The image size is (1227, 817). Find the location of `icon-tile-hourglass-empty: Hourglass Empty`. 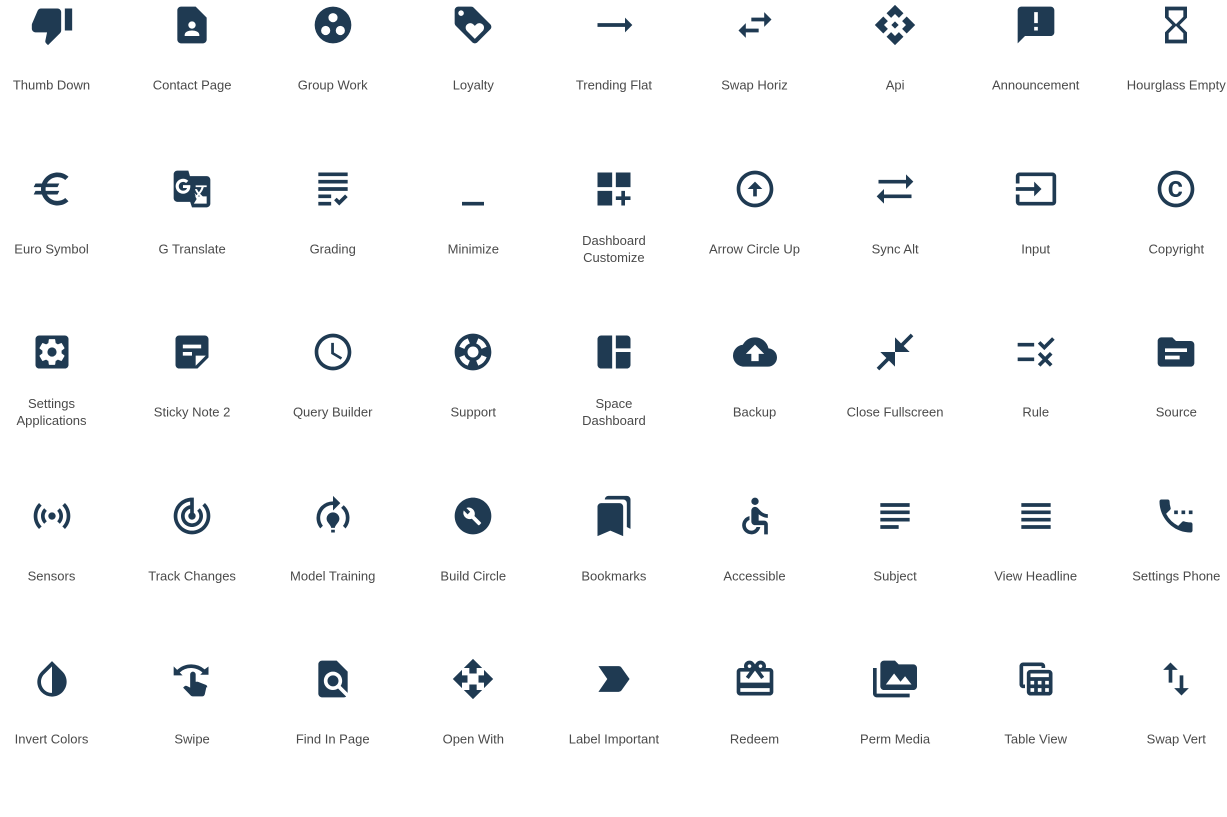

icon-tile-hourglass-empty: Hourglass Empty is located at coordinates (1166, 81).